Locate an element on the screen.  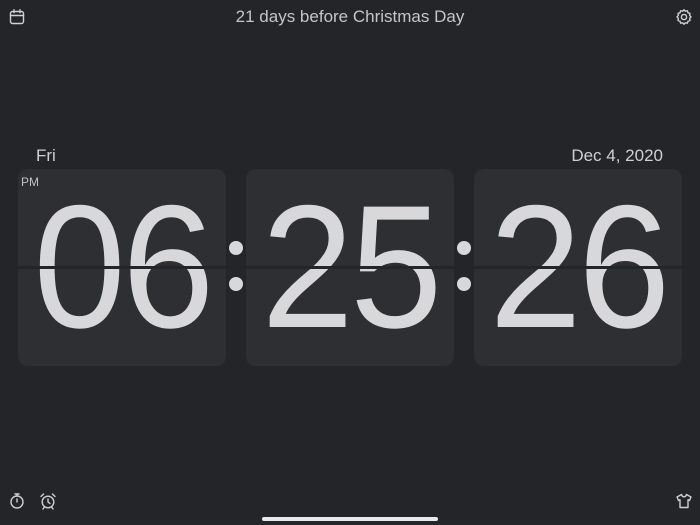
stopwatch-icon is located at coordinates (17, 501).